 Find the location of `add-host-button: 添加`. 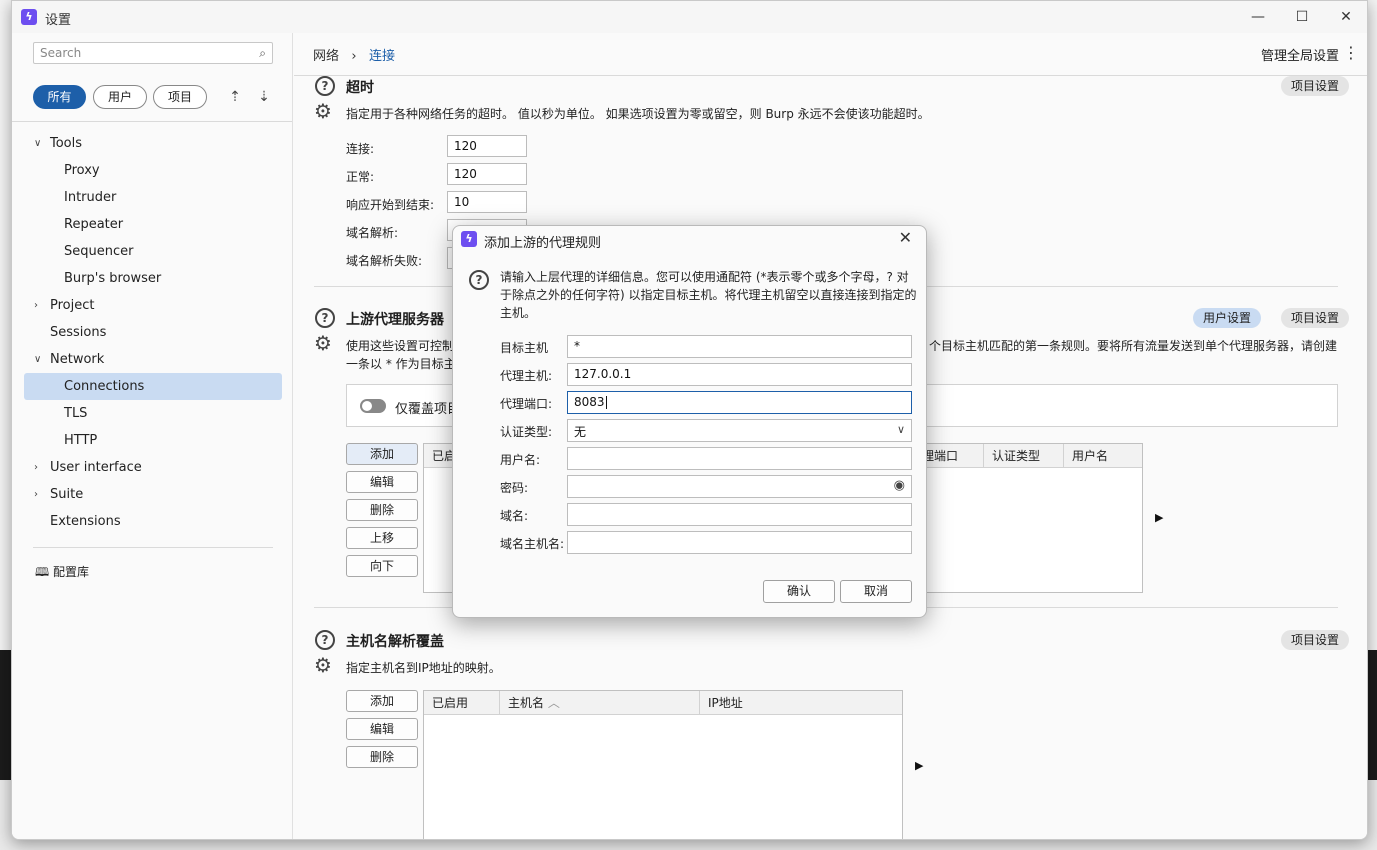

add-host-button: 添加 is located at coordinates (382, 701).